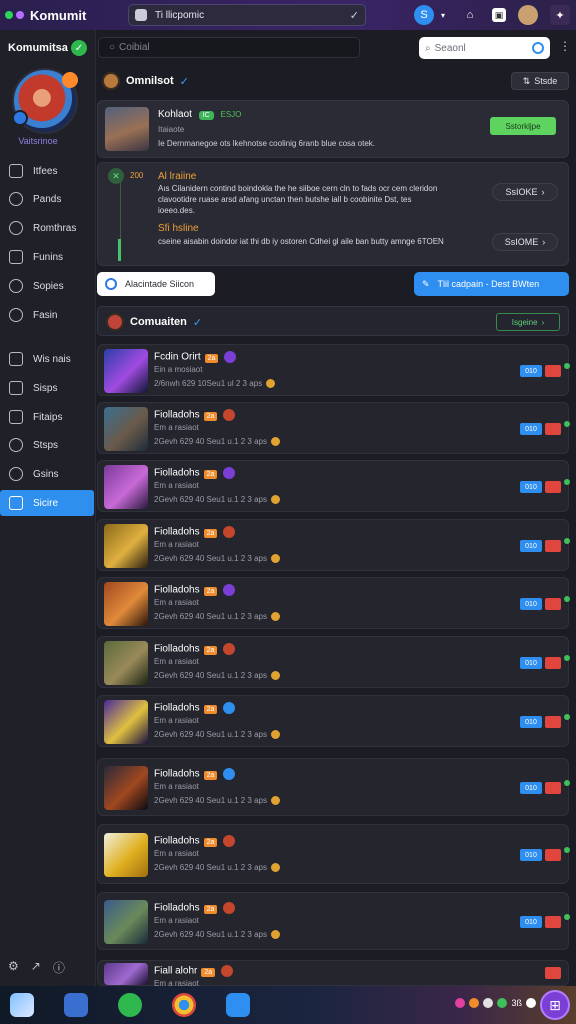 The height and width of the screenshot is (1024, 576). Describe the element at coordinates (48, 388) in the screenshot. I see `sidebar-item-sisps: Sisps` at that location.